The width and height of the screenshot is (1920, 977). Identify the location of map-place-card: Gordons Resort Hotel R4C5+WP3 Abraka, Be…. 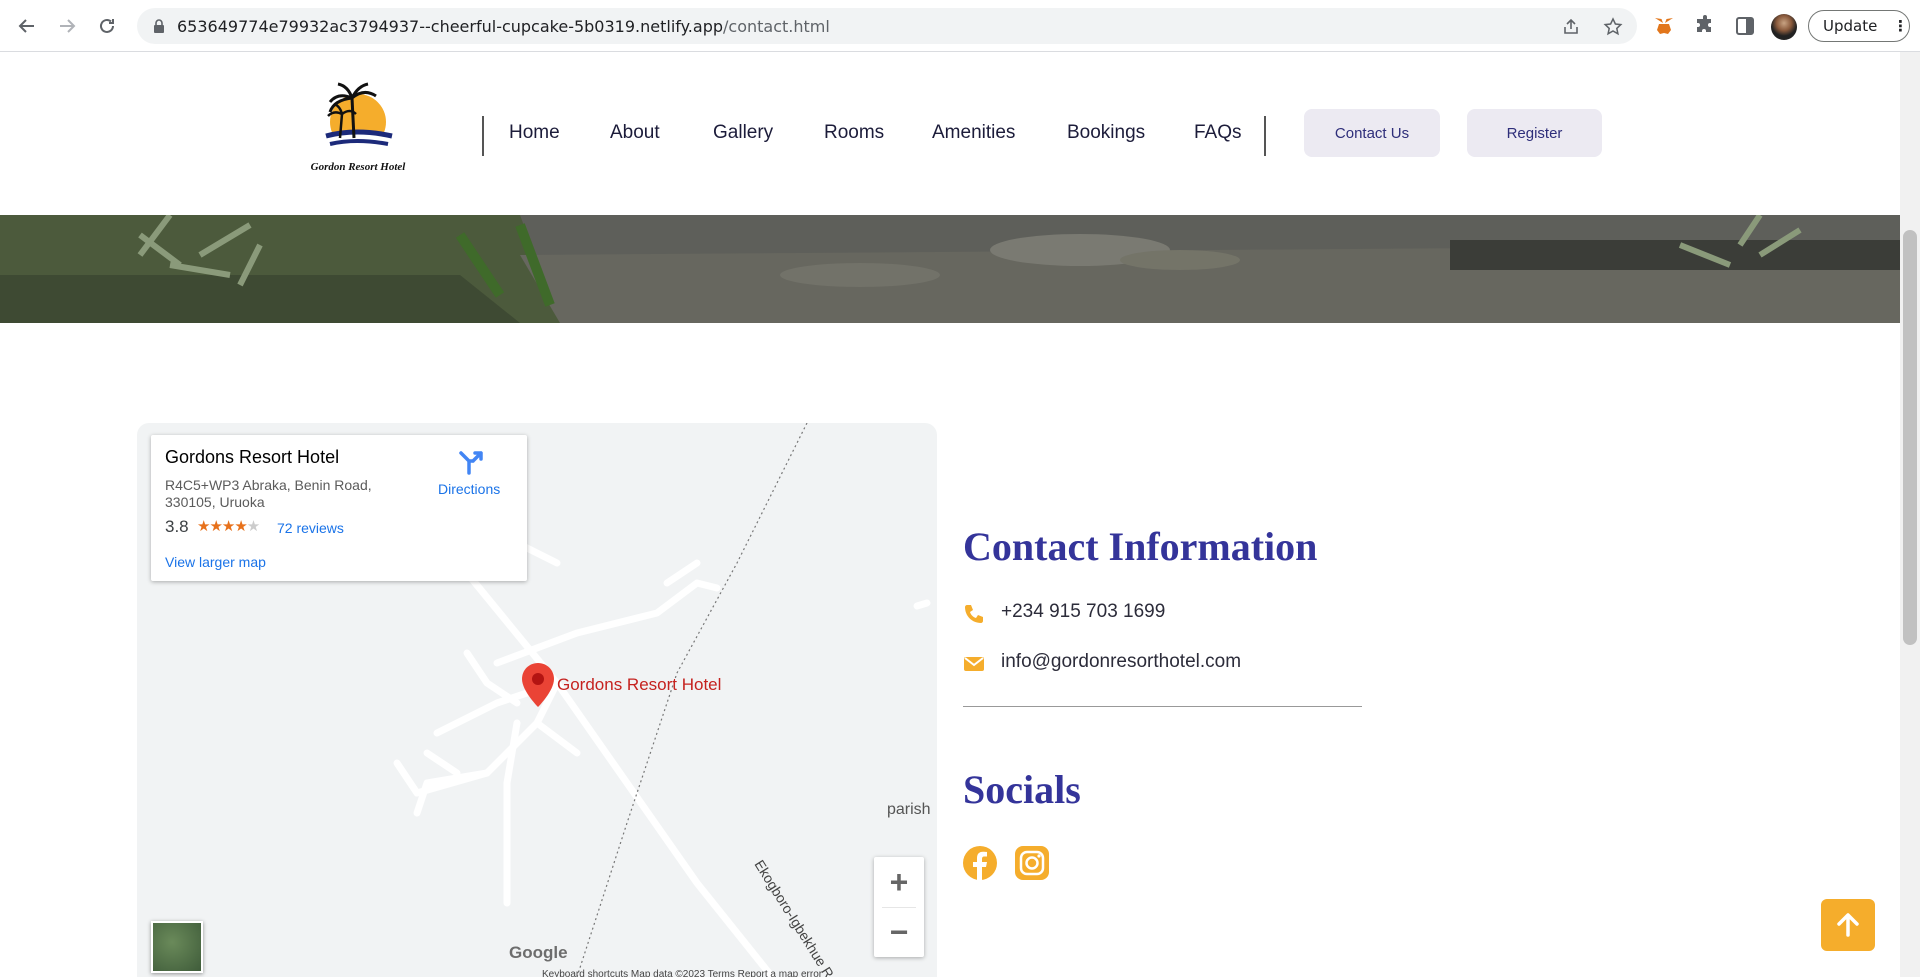
(339, 508).